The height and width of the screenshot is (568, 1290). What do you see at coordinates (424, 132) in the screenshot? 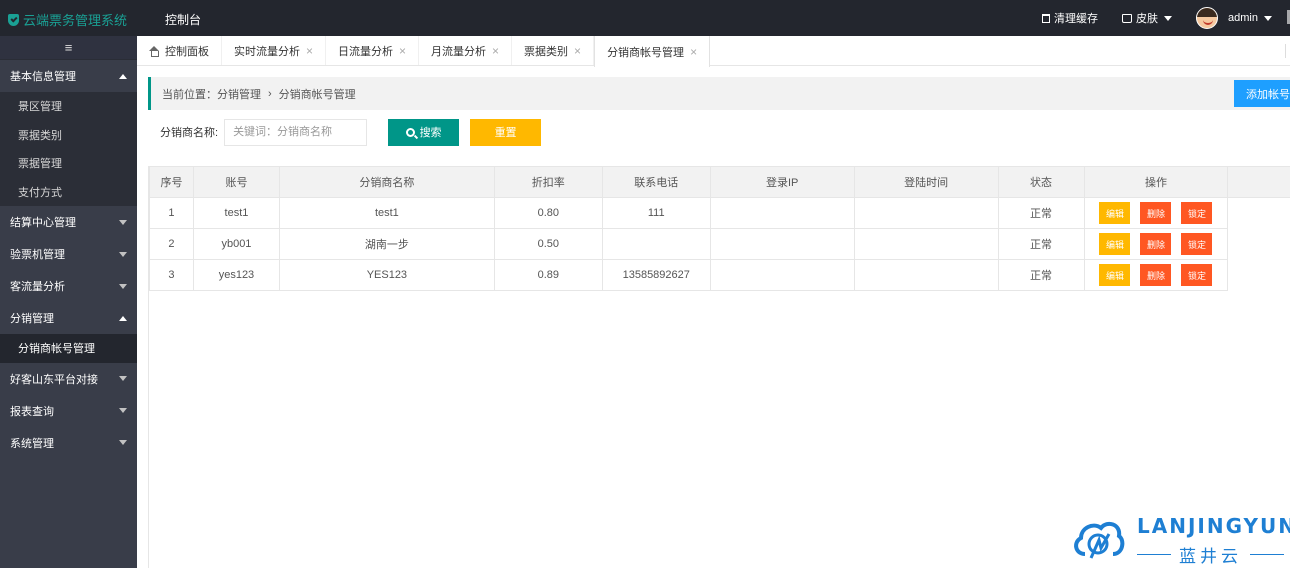
I see `search-button: 搜索` at bounding box center [424, 132].